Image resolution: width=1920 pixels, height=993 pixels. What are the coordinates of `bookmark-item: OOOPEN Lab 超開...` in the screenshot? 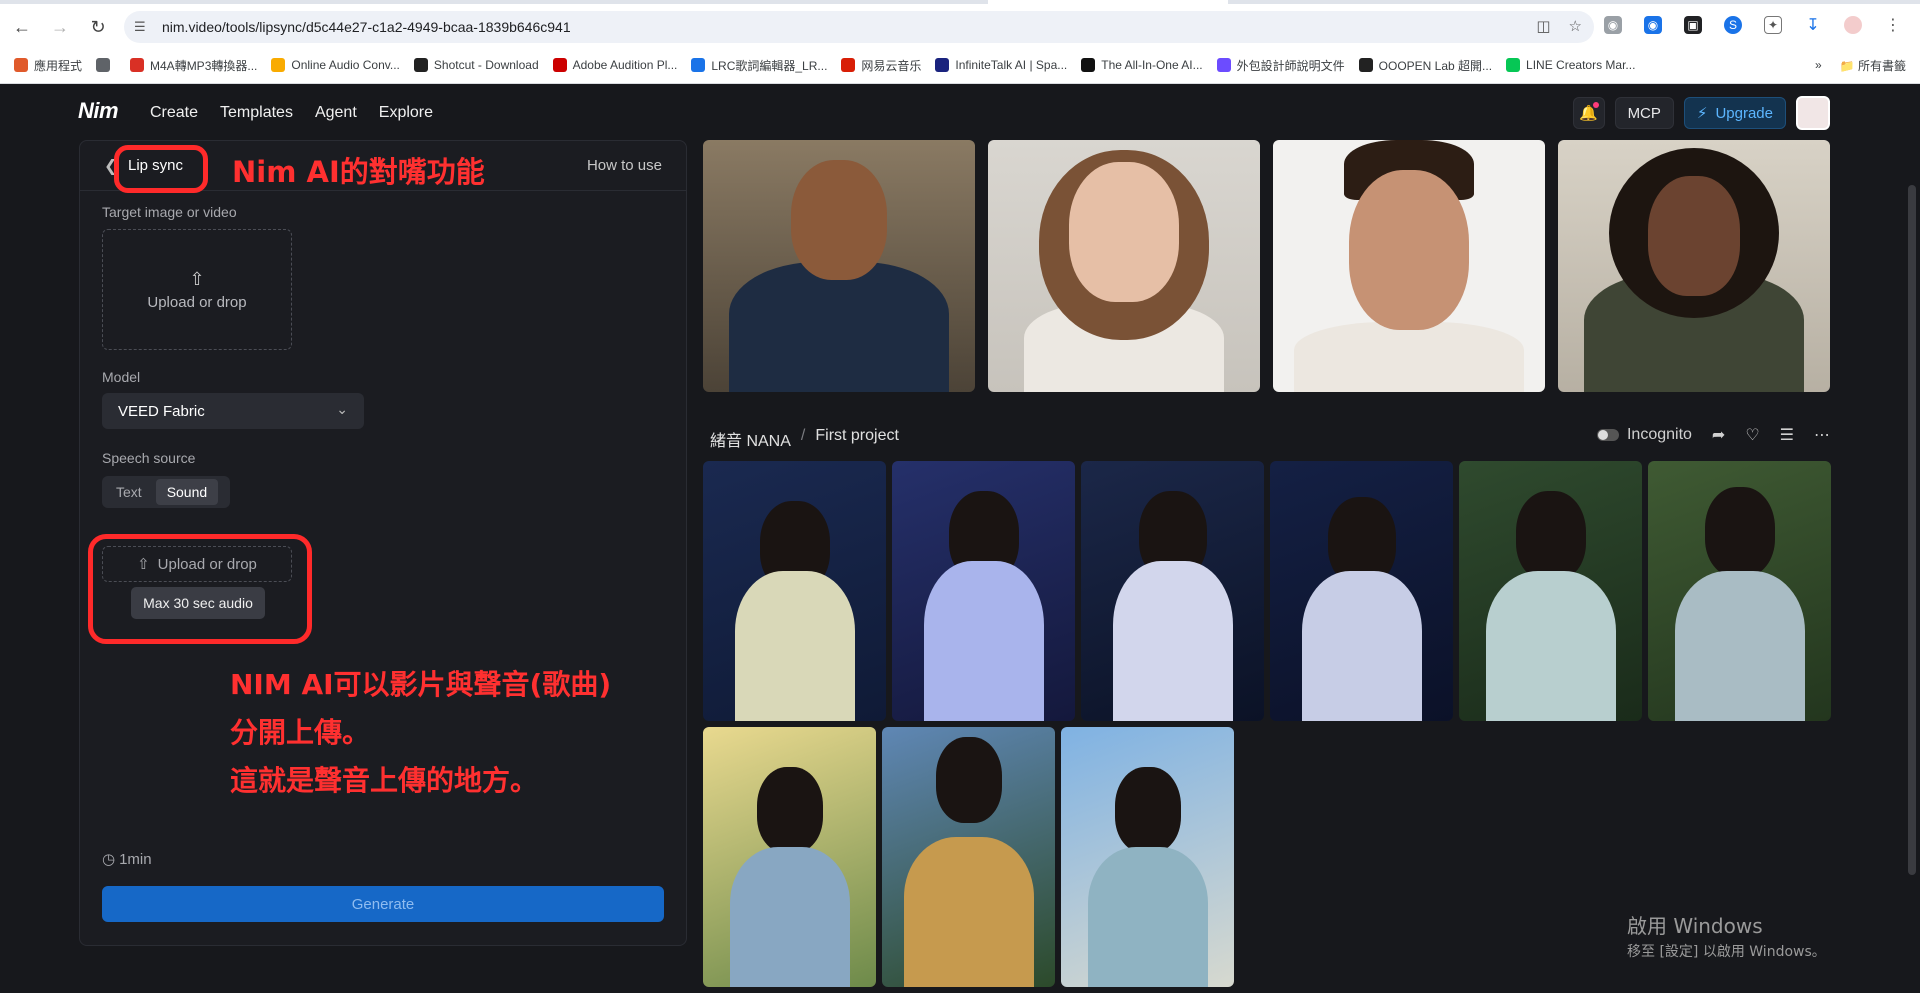 It's located at (1425, 65).